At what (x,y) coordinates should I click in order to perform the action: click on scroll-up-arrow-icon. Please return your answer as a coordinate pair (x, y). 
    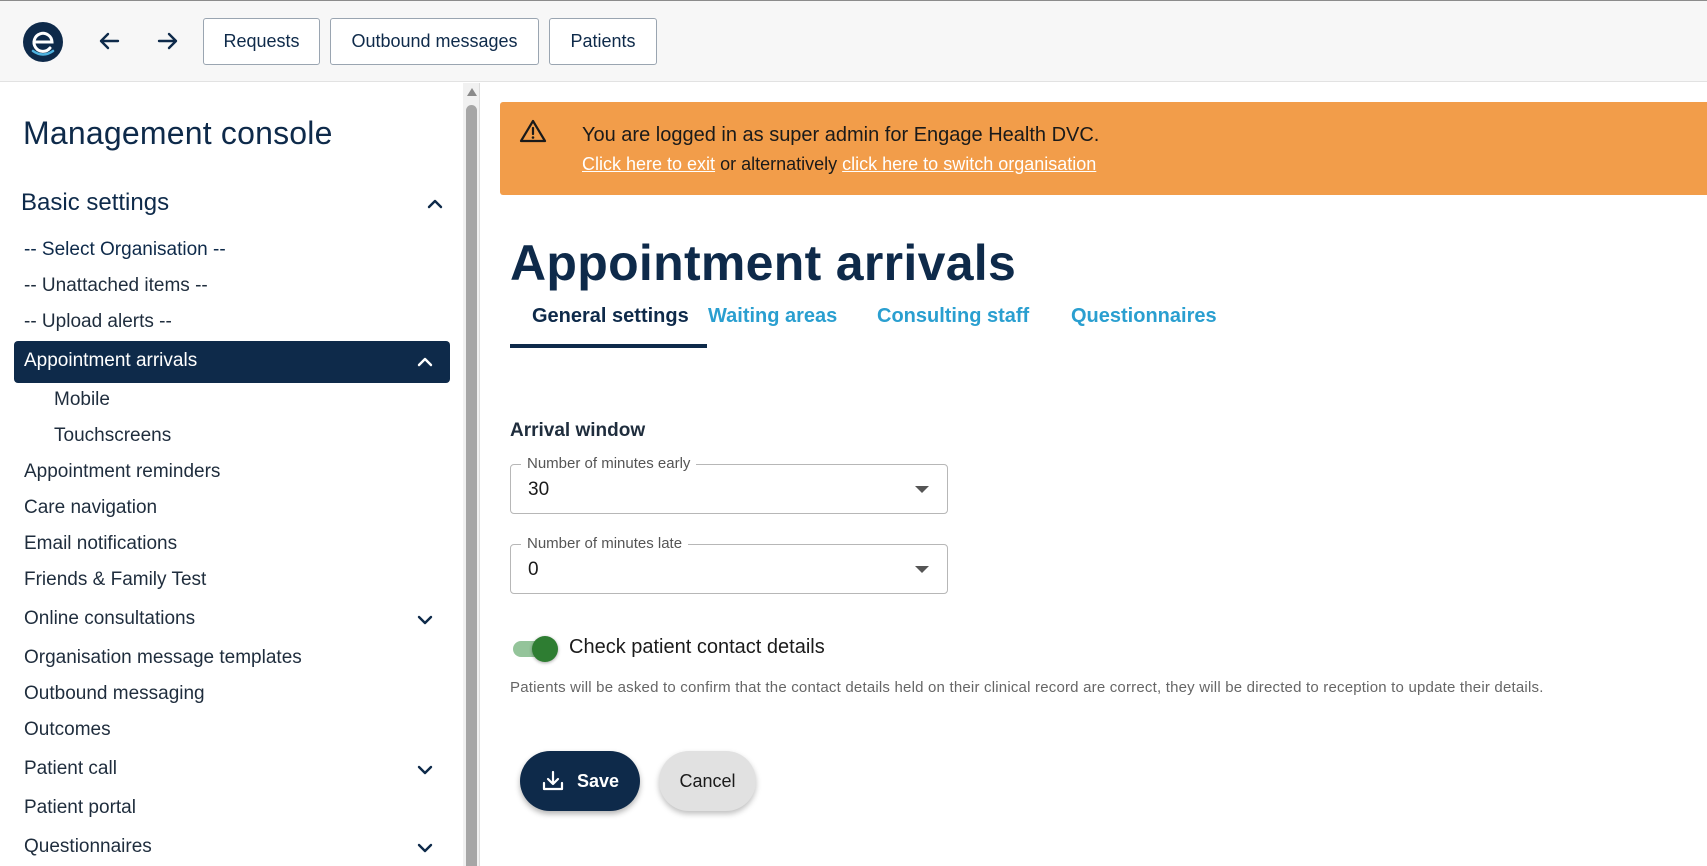
    Looking at the image, I should click on (472, 92).